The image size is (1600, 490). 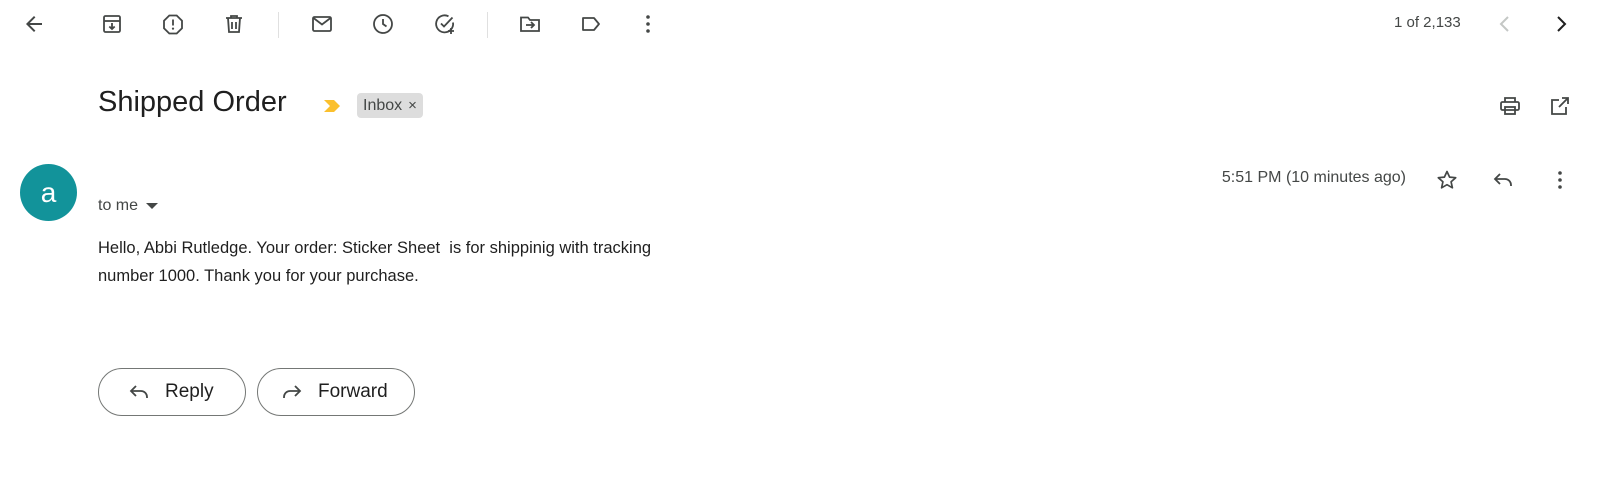 I want to click on print-button, so click(x=1510, y=106).